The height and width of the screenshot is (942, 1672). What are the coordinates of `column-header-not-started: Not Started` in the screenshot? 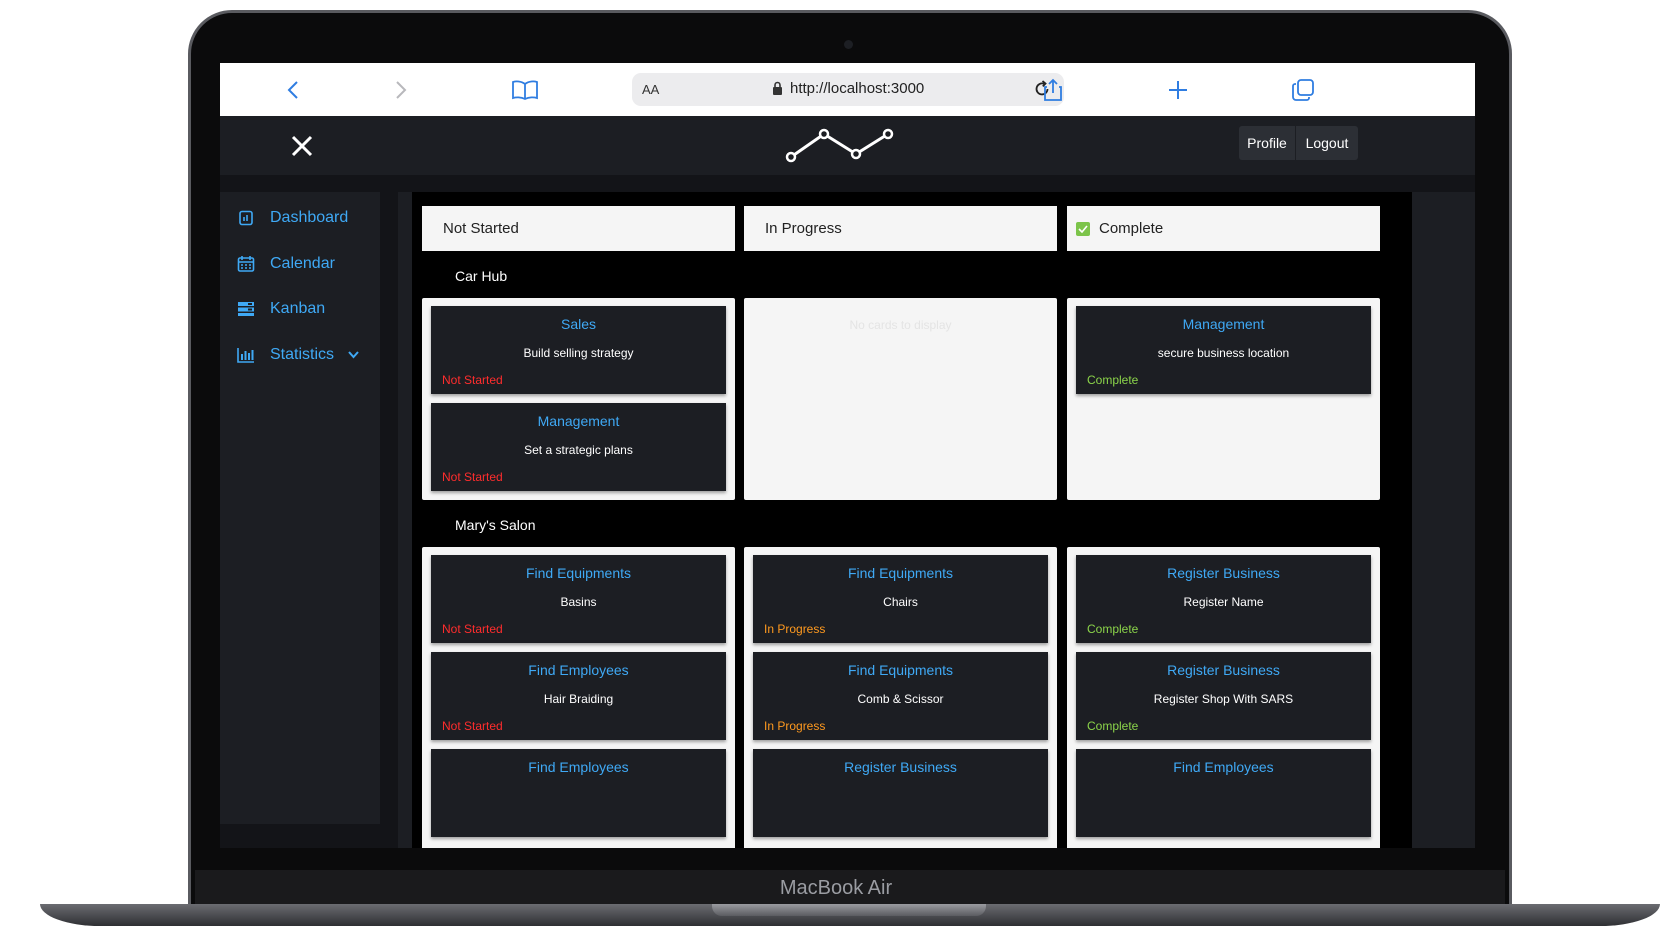 It's located at (578, 228).